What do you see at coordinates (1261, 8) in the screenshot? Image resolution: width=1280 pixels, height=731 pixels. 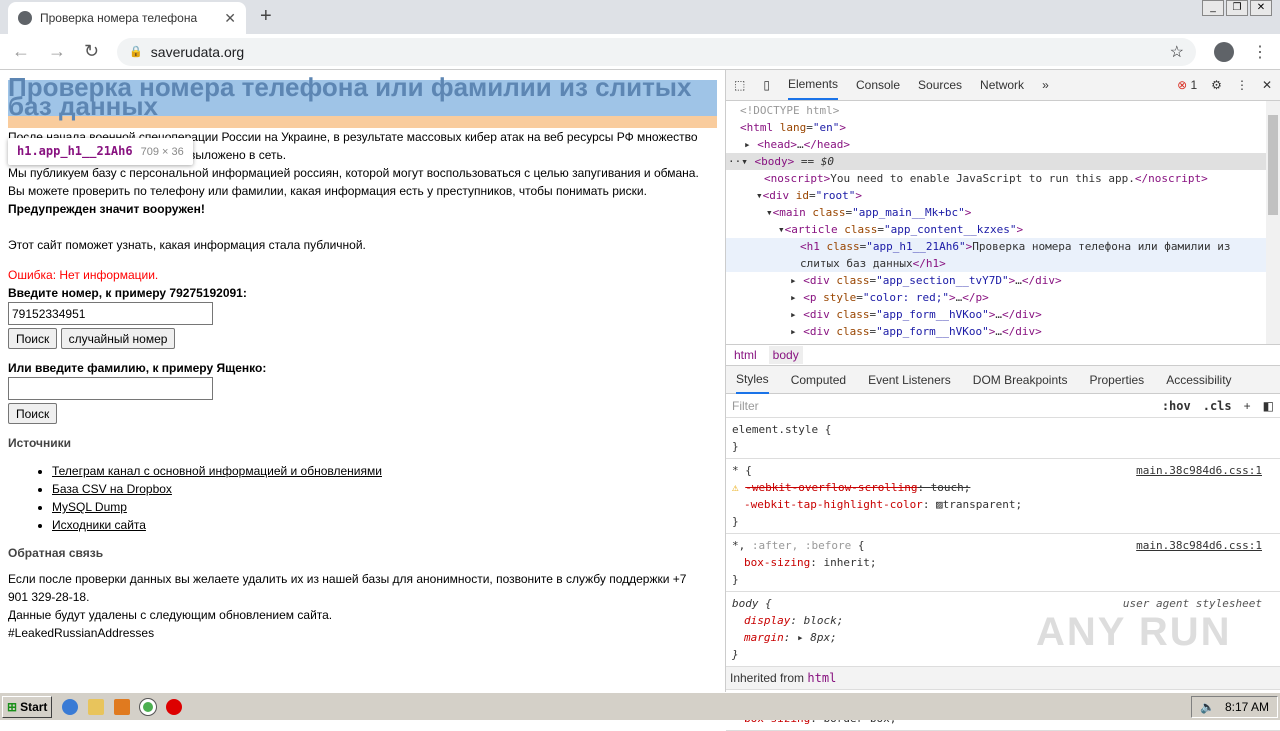 I see `close-window-button: ✕` at bounding box center [1261, 8].